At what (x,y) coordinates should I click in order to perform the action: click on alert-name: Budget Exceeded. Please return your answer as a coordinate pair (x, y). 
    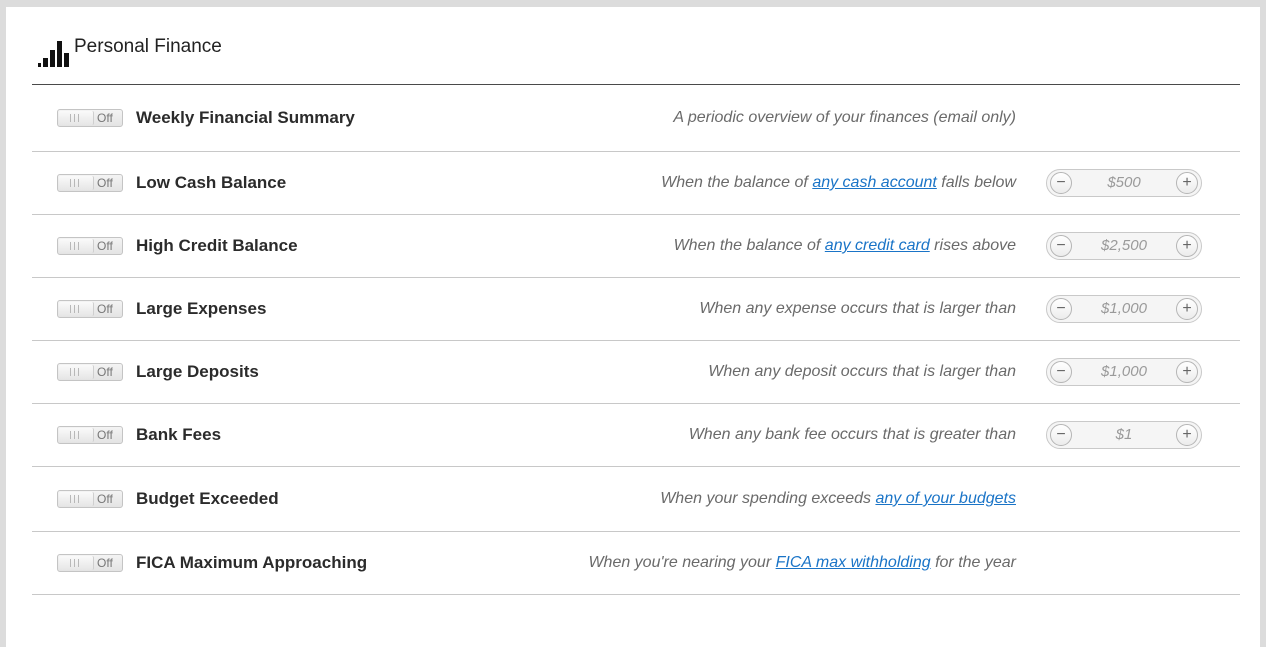
    Looking at the image, I should click on (207, 498).